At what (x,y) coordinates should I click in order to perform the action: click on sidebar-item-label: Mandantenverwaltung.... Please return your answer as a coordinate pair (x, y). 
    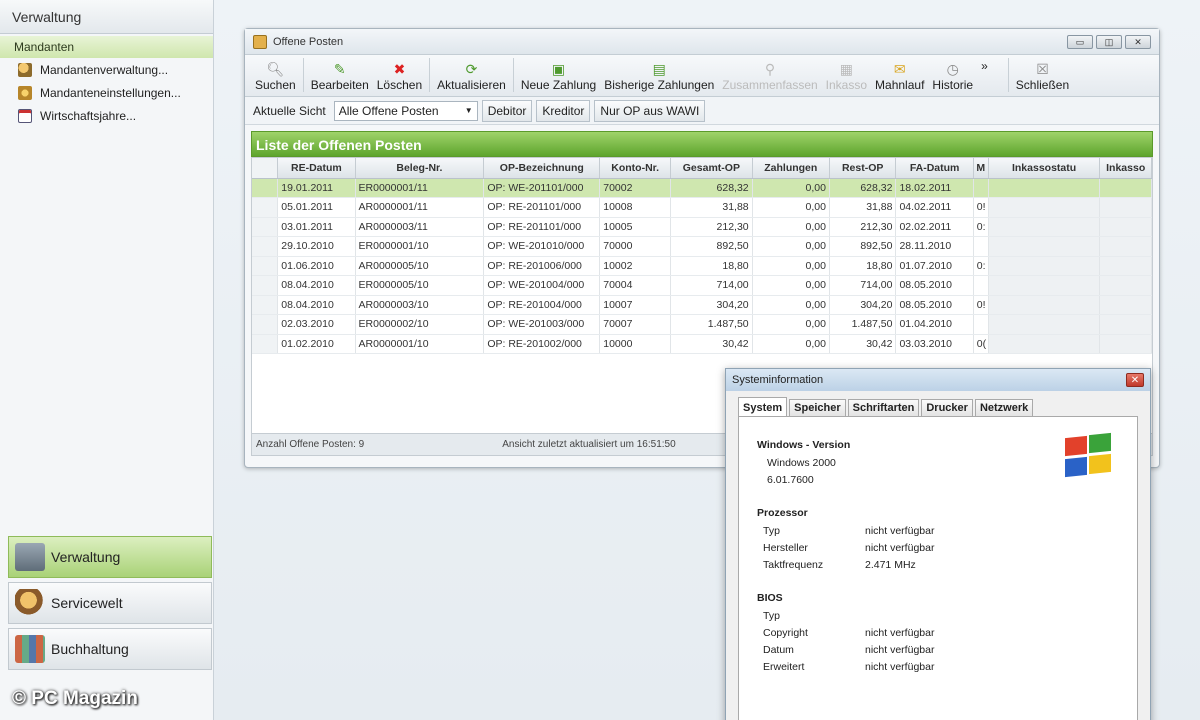
    Looking at the image, I should click on (104, 69).